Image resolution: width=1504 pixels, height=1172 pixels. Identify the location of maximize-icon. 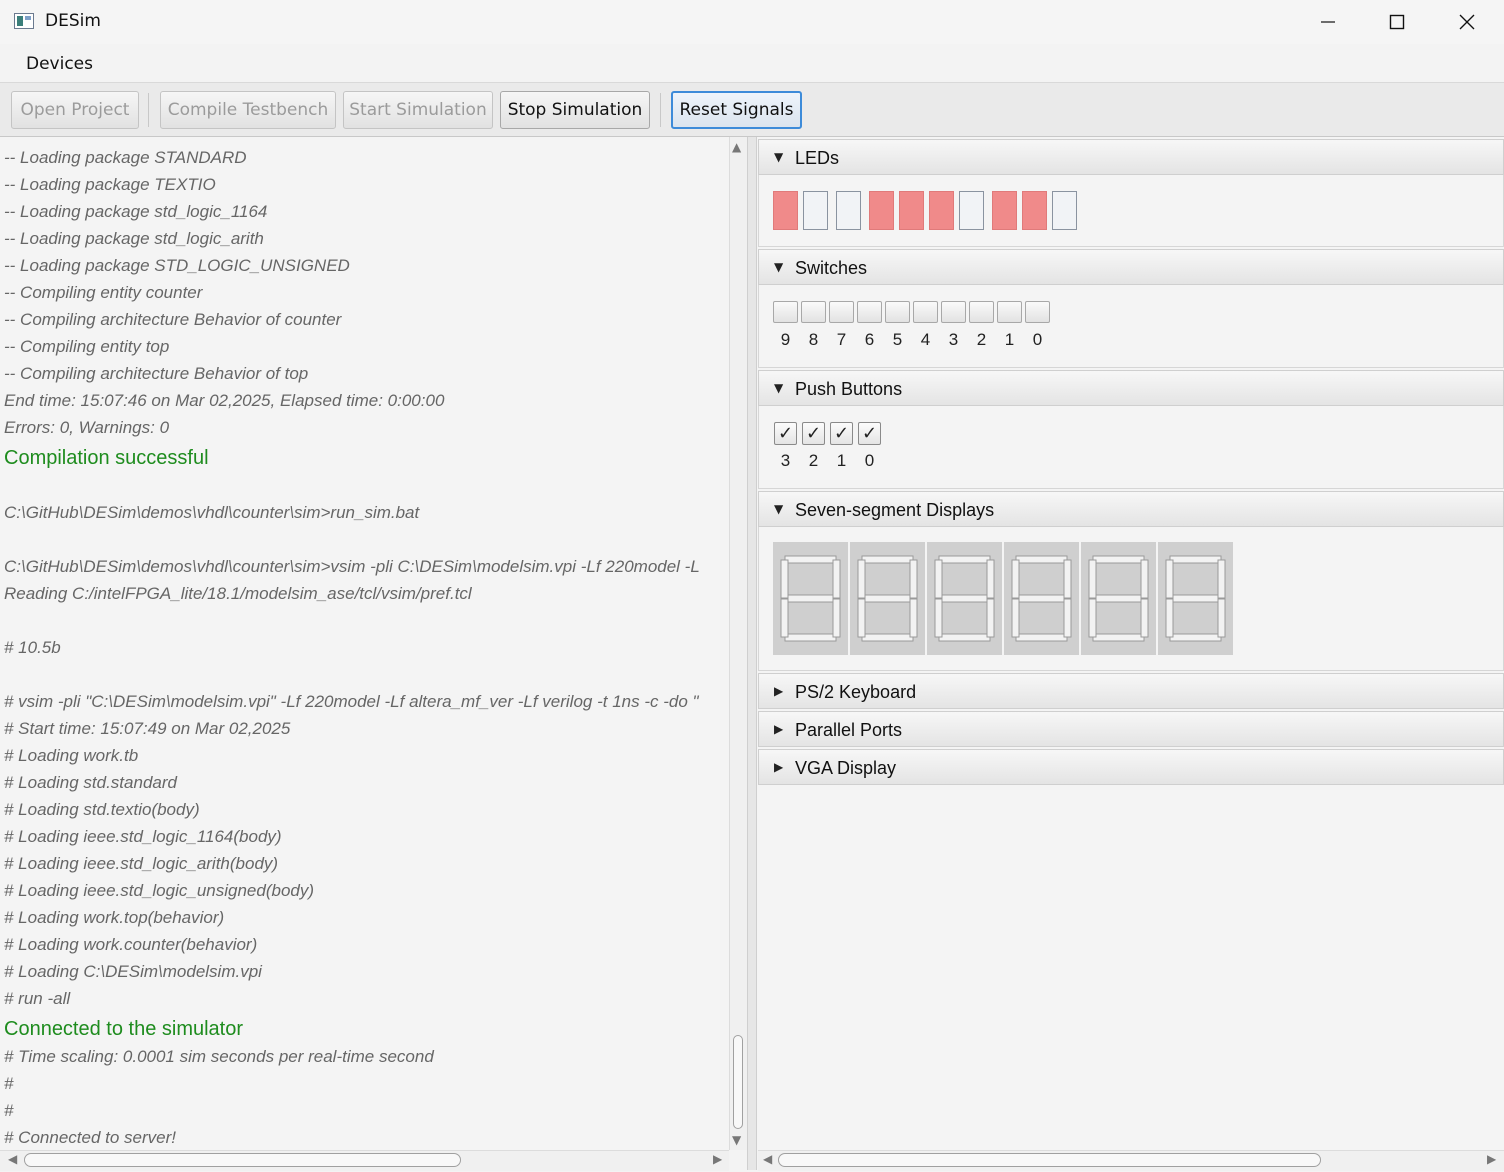
(1397, 22).